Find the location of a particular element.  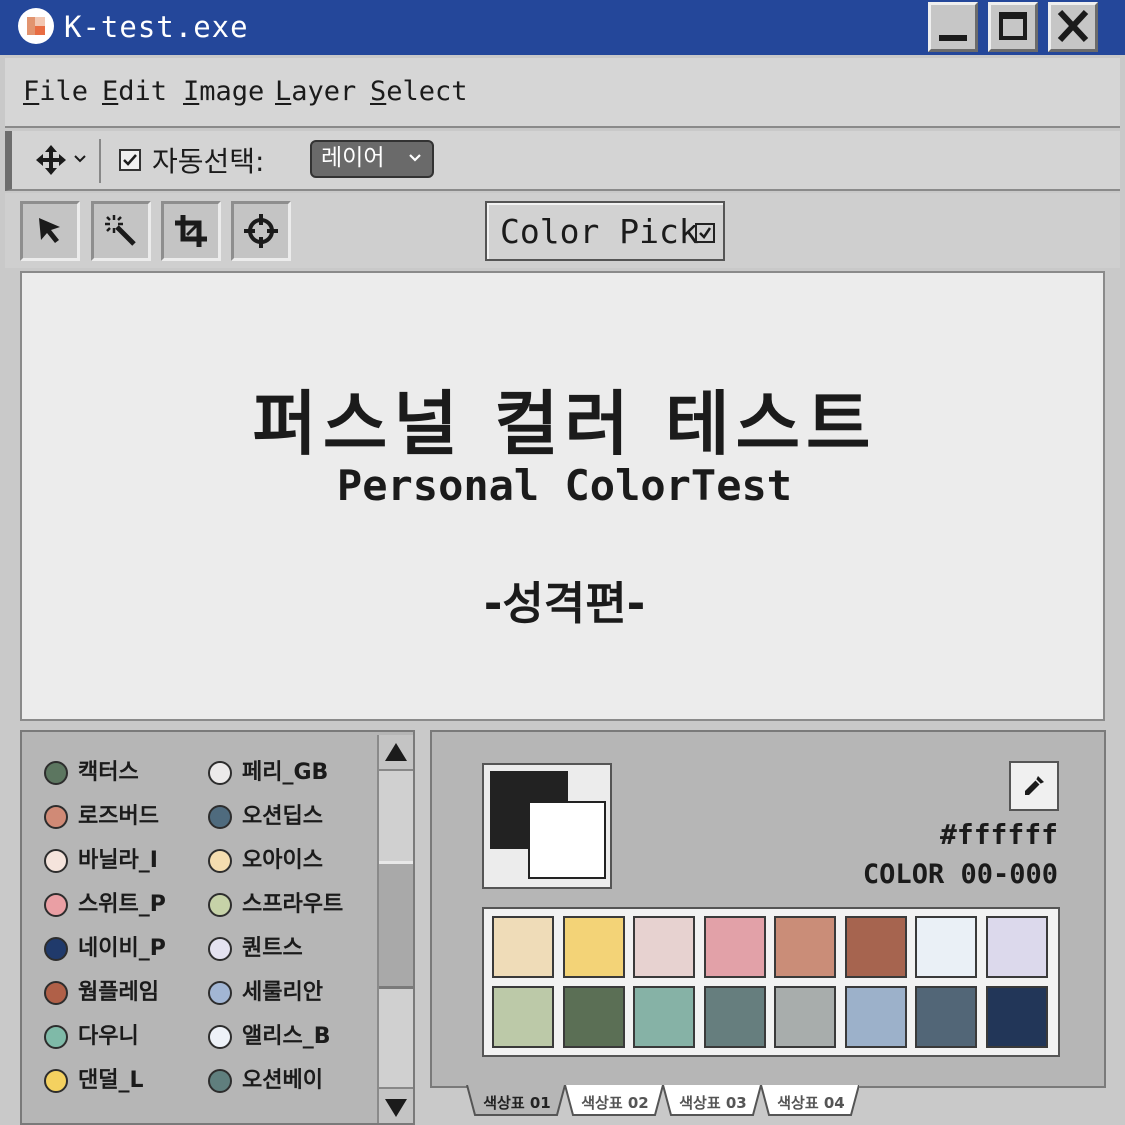

close-button is located at coordinates (1073, 27).